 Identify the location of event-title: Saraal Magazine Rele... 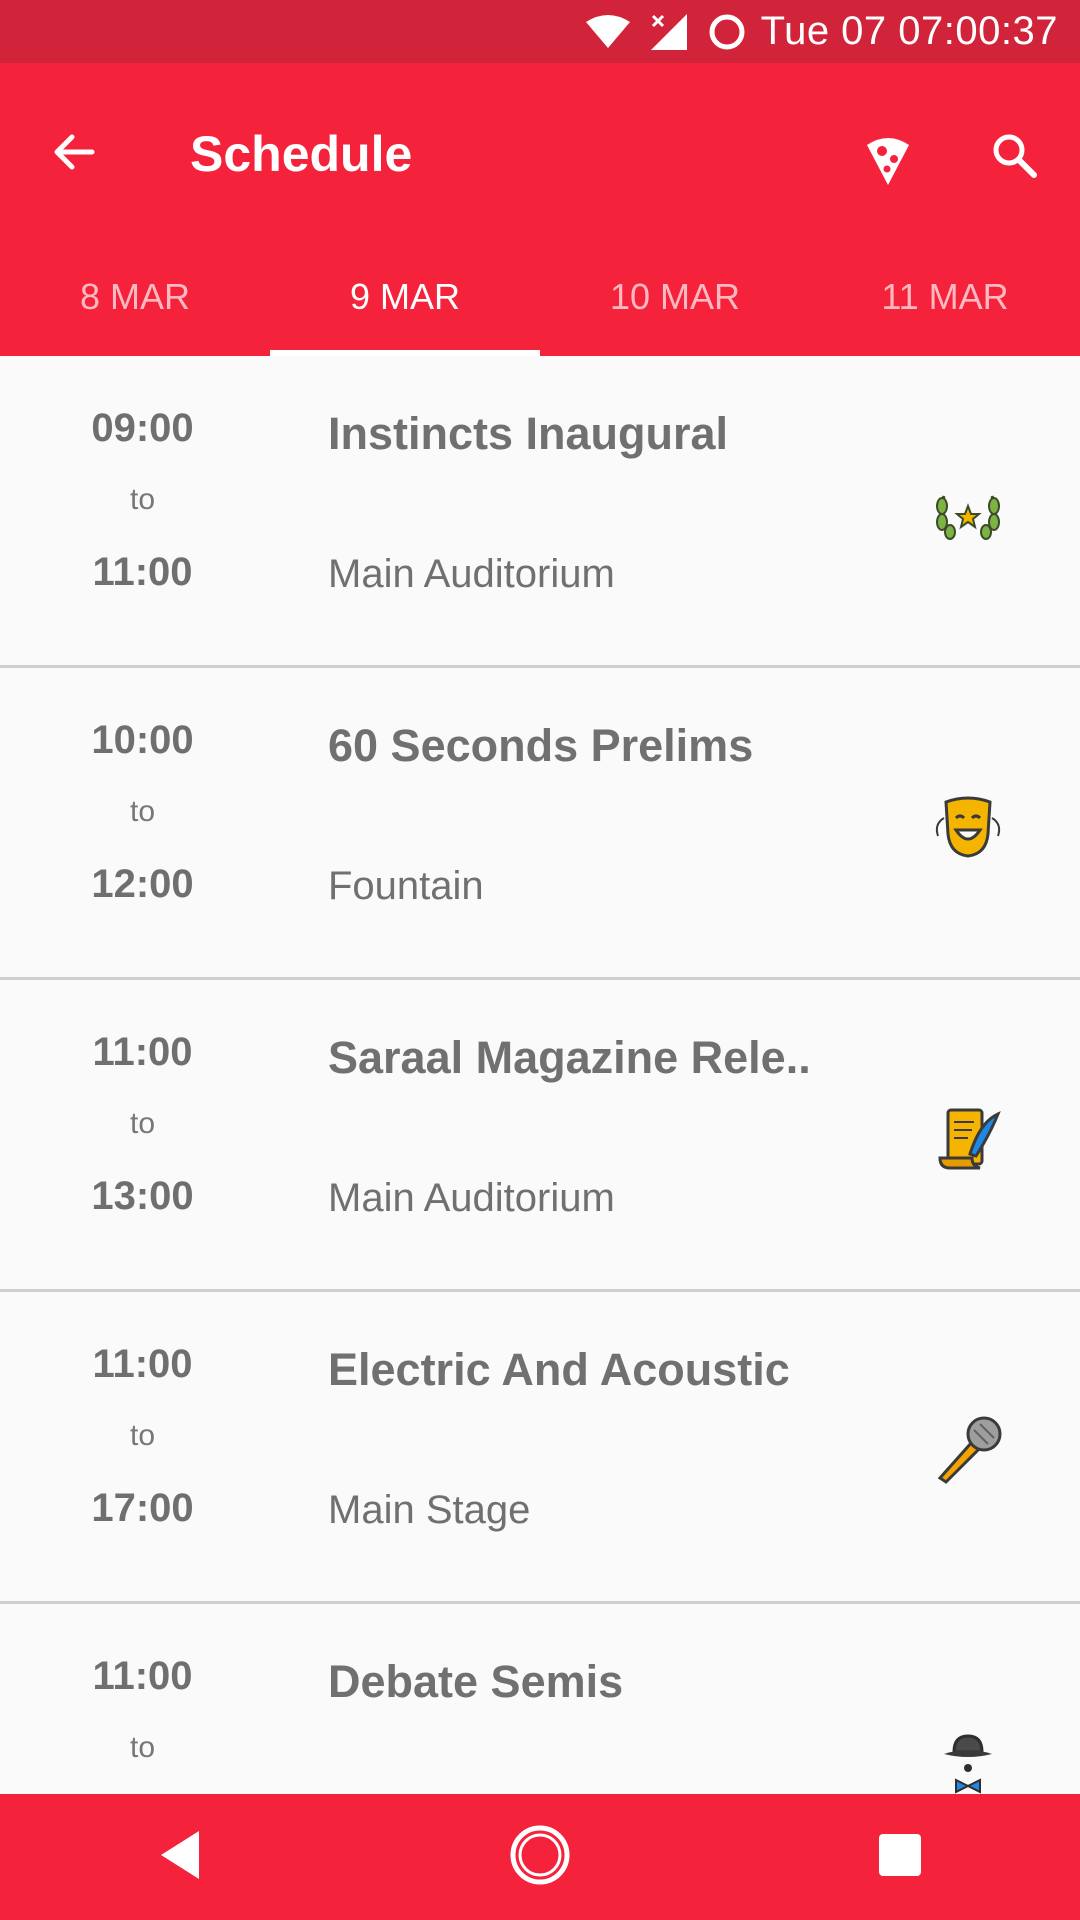
(569, 1057).